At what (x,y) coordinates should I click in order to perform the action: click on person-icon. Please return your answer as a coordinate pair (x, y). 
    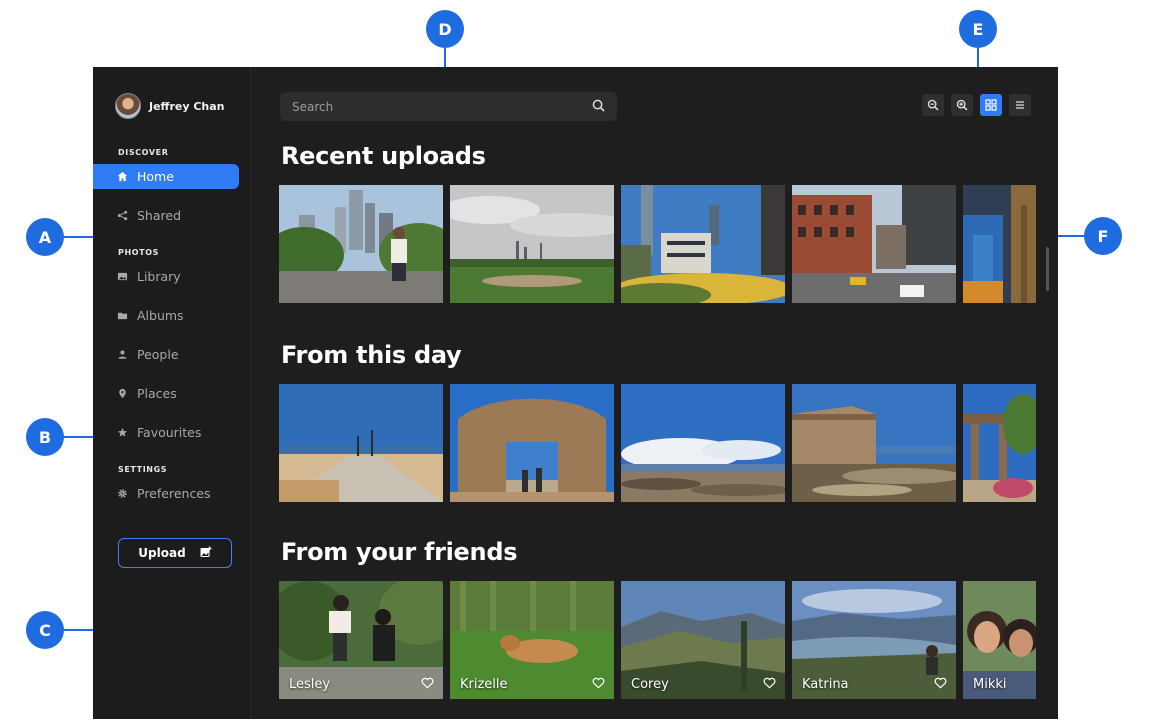
    Looking at the image, I should click on (122, 354).